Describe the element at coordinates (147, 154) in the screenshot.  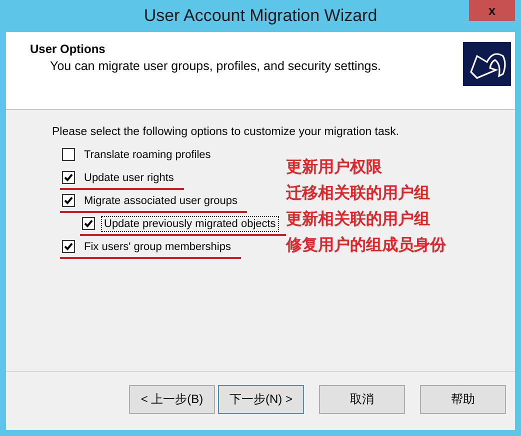
I see `option-label: Translate roaming profiles` at that location.